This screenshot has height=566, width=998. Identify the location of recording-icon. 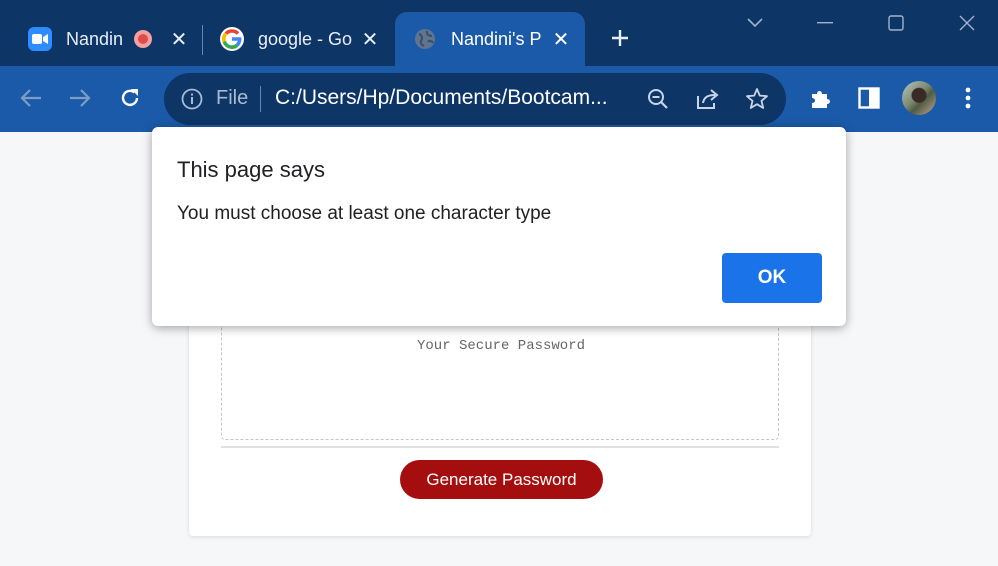
(143, 39).